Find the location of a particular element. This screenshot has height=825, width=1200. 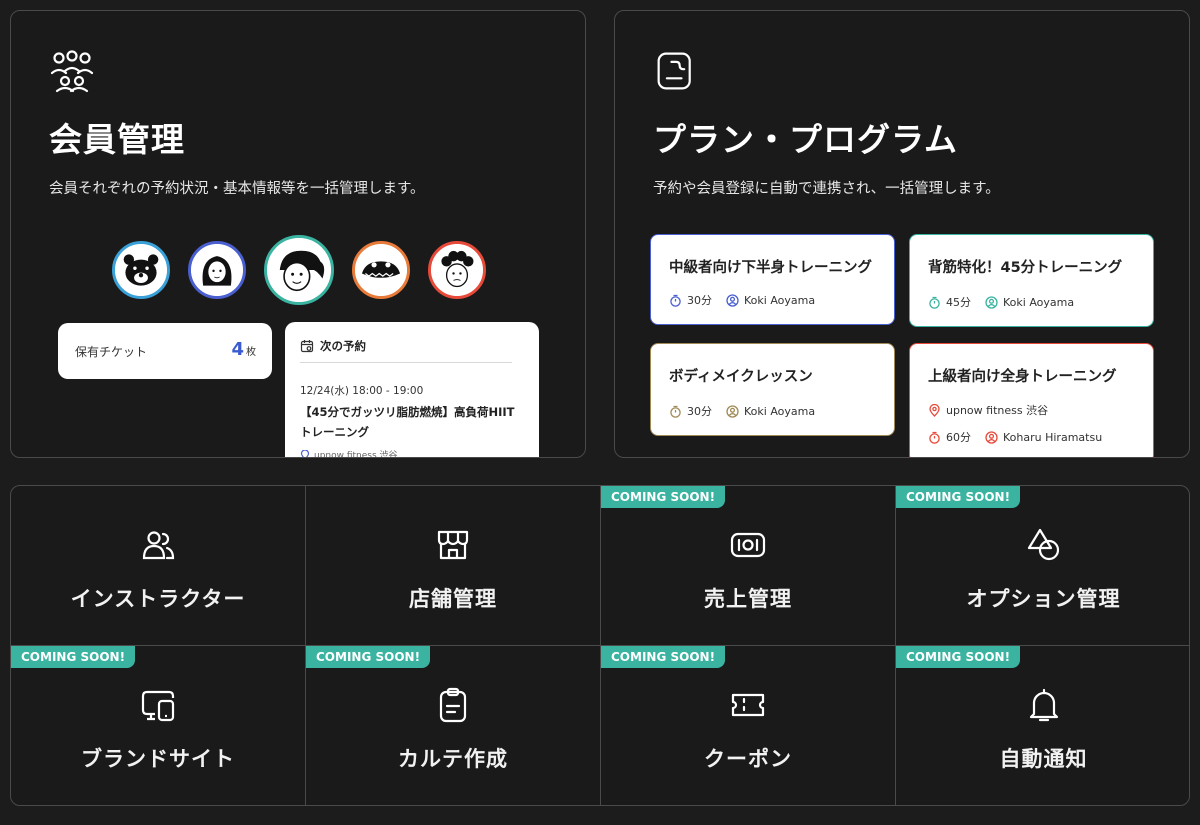

program-location: upnow fitness 渋谷 is located at coordinates (988, 410).